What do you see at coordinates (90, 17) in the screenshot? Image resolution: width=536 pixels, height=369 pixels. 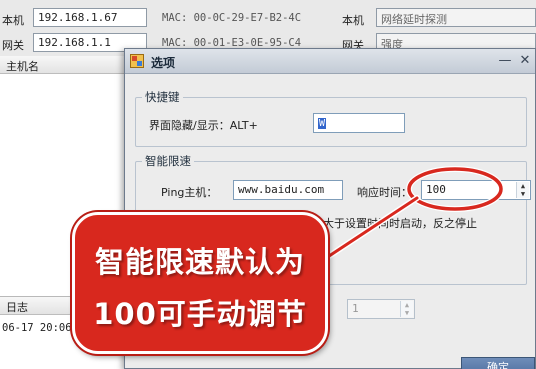 I see `host-ip-field: 192.168.1.67` at bounding box center [90, 17].